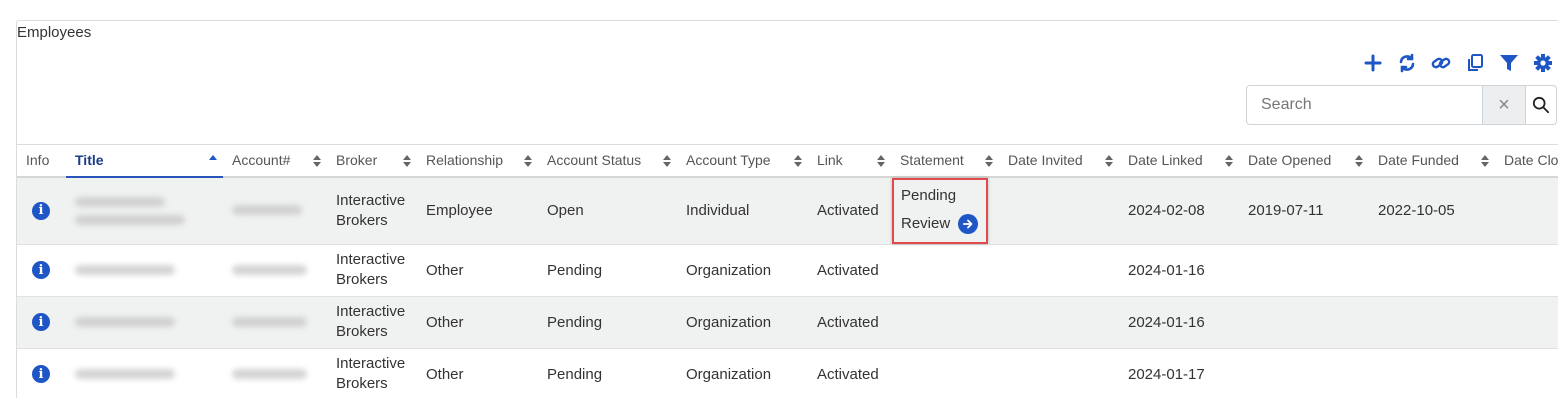  What do you see at coordinates (1304, 210) in the screenshot?
I see `date-opened-cell: 2019-07-11` at bounding box center [1304, 210].